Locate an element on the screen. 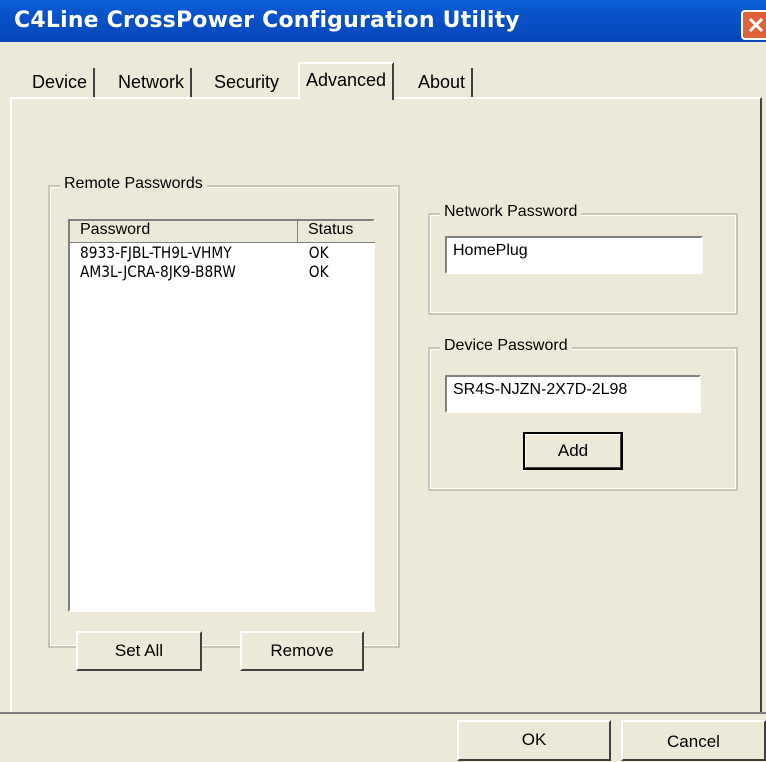 This screenshot has height=762, width=766. close-icon is located at coordinates (756, 25).